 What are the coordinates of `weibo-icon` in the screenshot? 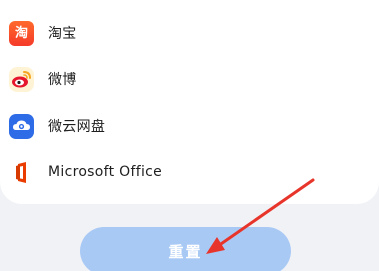 It's located at (21, 79).